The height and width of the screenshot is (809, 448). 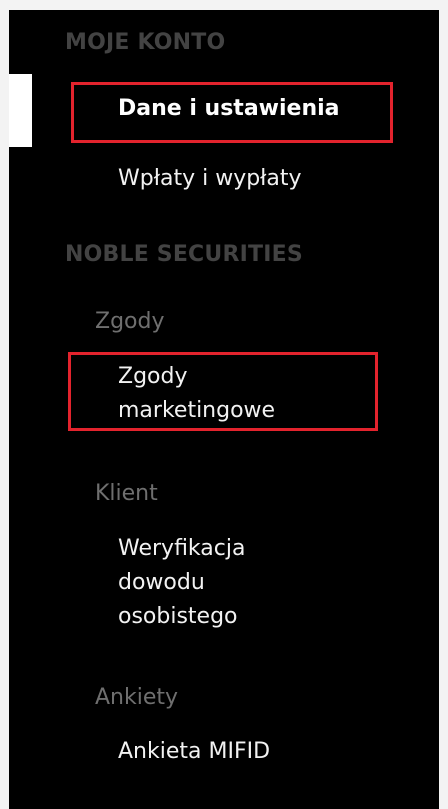 I want to click on sidebar-item-deposits-withdrawals: Wpłaty i wypłaty, so click(x=210, y=179).